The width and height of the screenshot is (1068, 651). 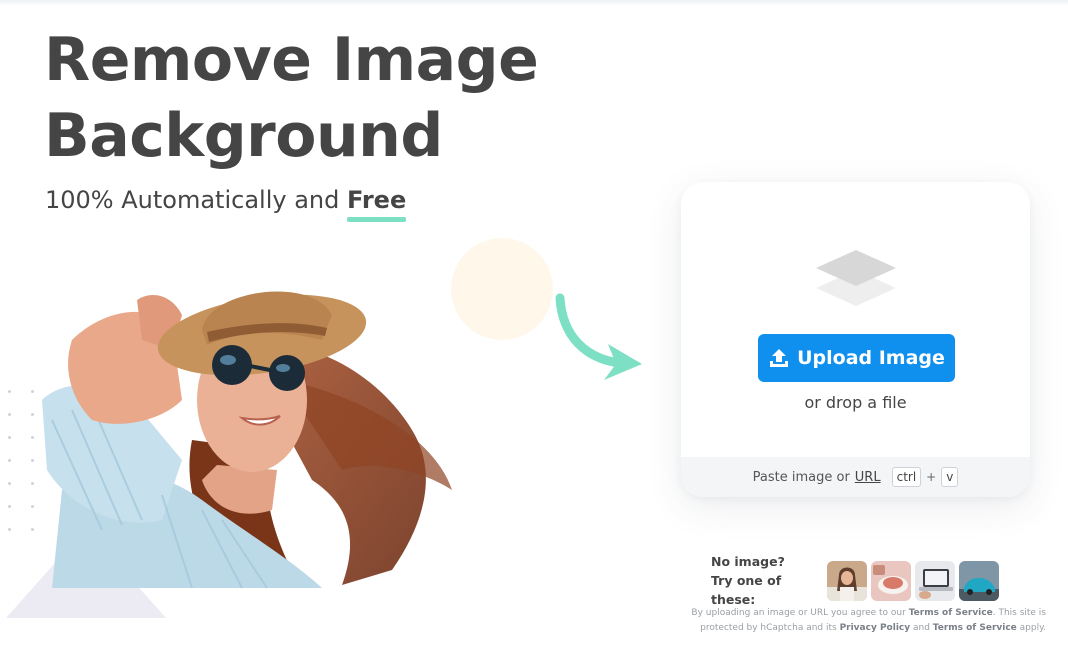 What do you see at coordinates (748, 561) in the screenshot?
I see `samples-label-line-1: No image?` at bounding box center [748, 561].